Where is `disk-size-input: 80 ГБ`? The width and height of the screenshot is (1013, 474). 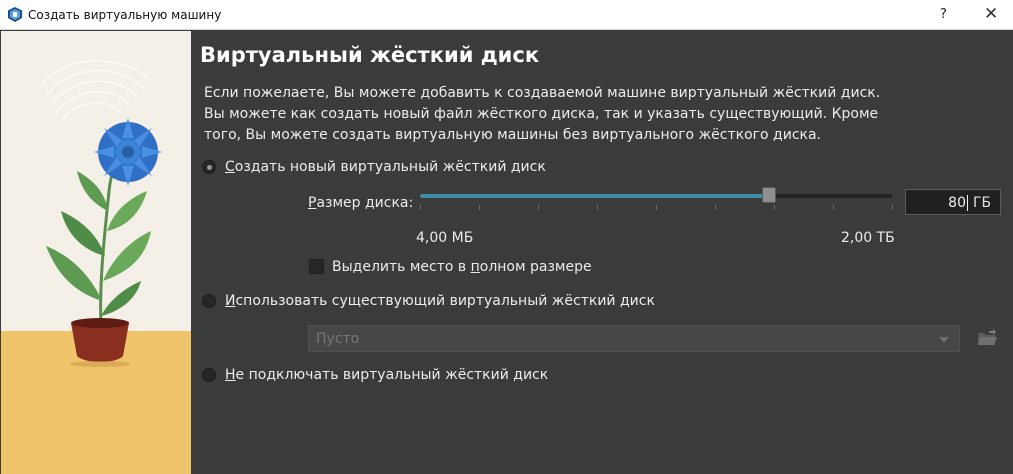
disk-size-input: 80 ГБ is located at coordinates (953, 202).